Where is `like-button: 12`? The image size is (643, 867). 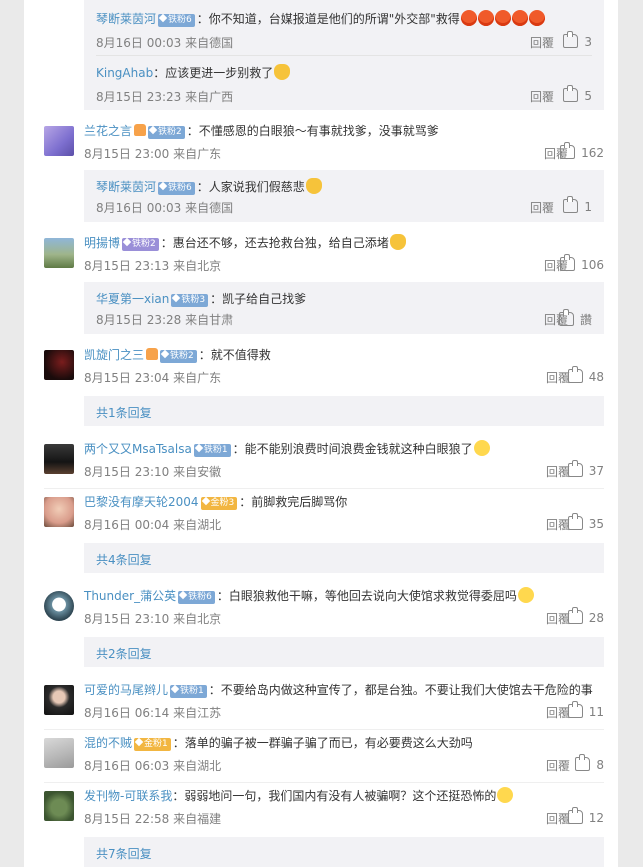 like-button: 12 is located at coordinates (585, 816).